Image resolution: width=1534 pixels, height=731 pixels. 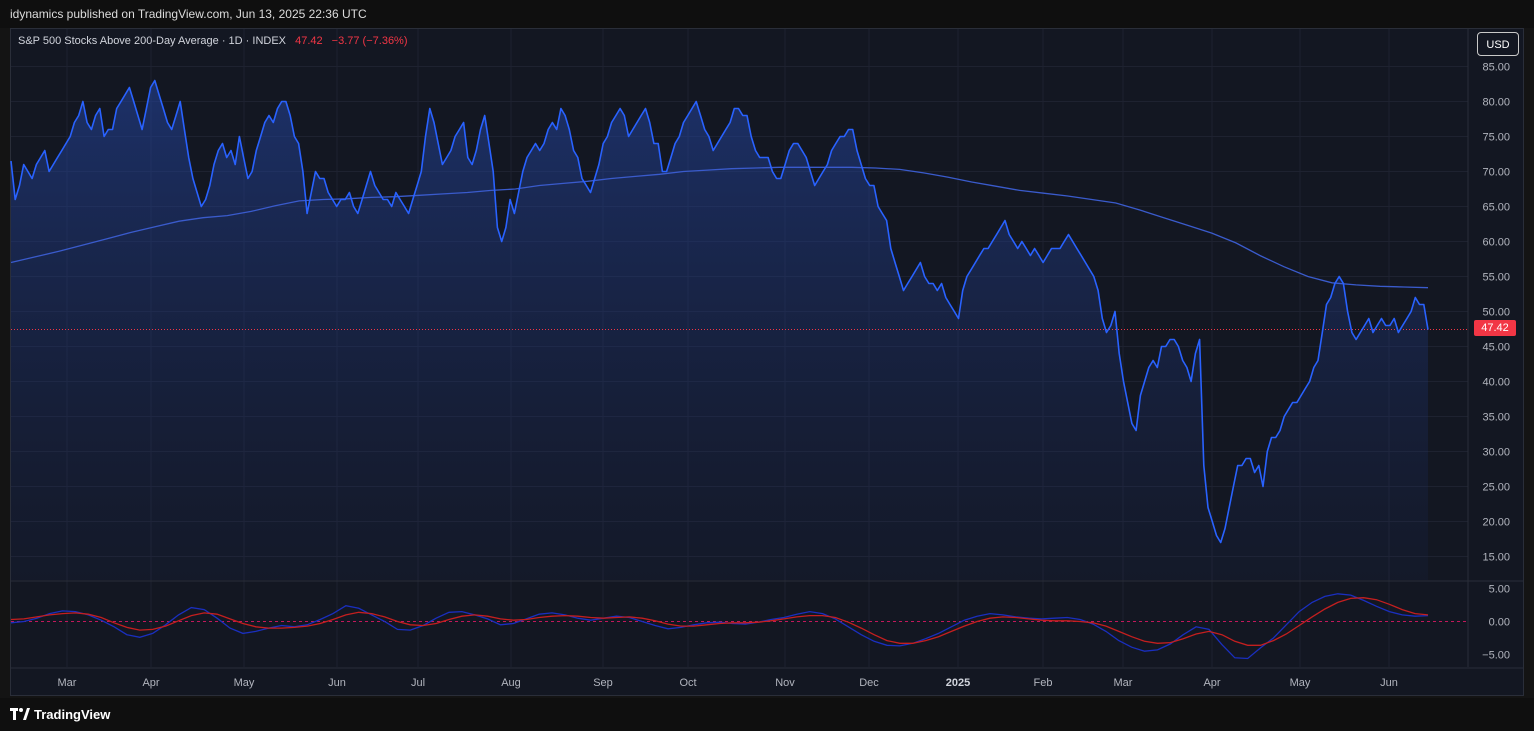 What do you see at coordinates (1496, 208) in the screenshot?
I see `price-axis-tick: 65.00` at bounding box center [1496, 208].